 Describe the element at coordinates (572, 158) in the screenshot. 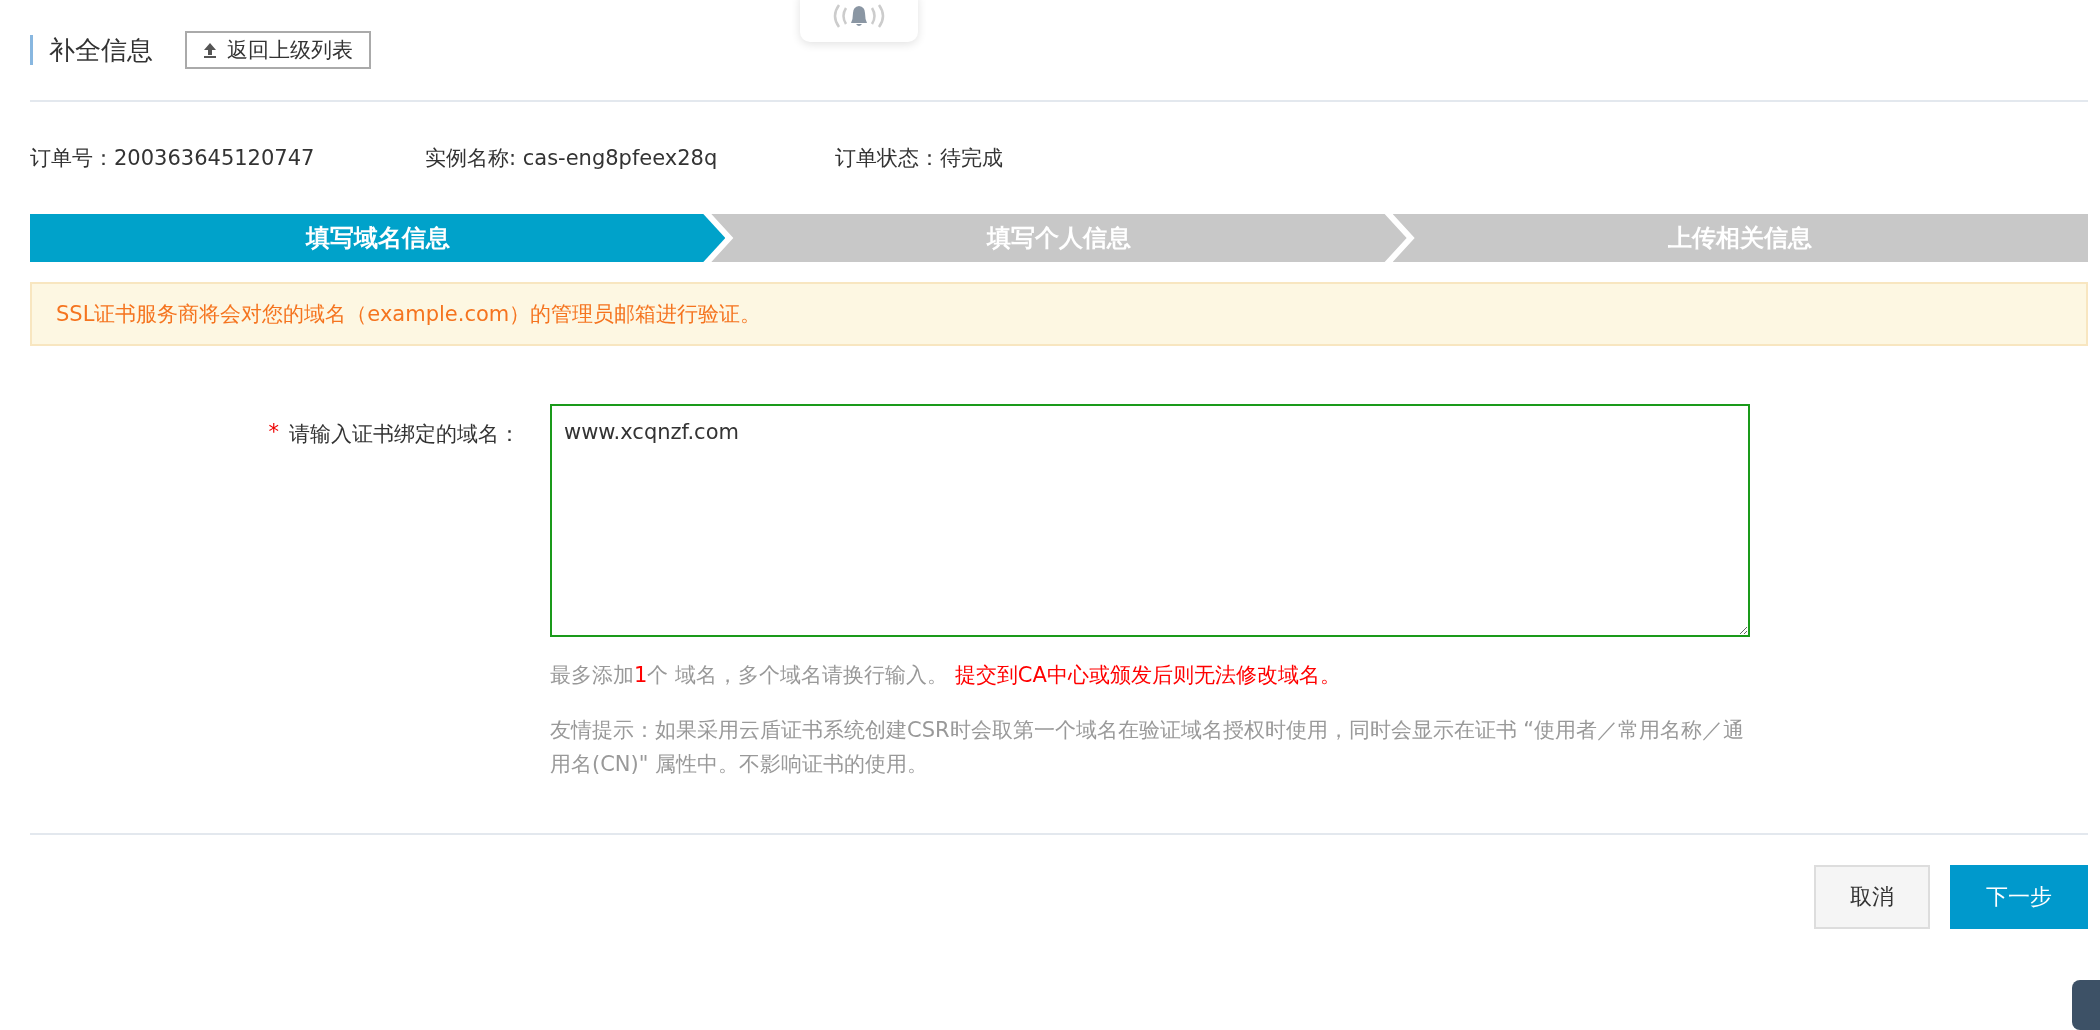

I see `order-info-text: 实例名称: cas-eng8pfeex28q` at that location.